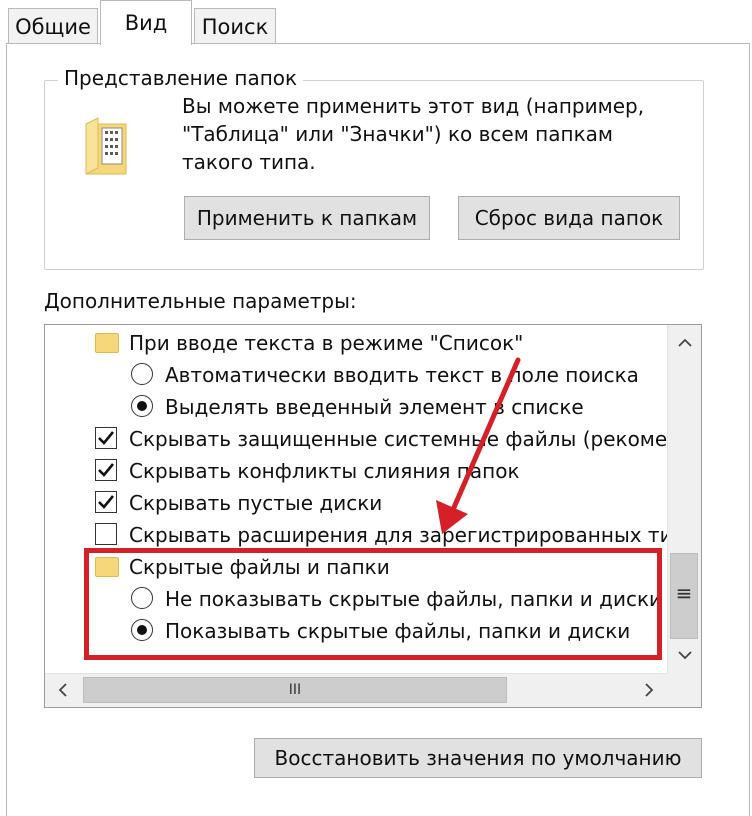  What do you see at coordinates (200, 301) in the screenshot?
I see `advanced-settings-label: Дополнительные параметры:` at bounding box center [200, 301].